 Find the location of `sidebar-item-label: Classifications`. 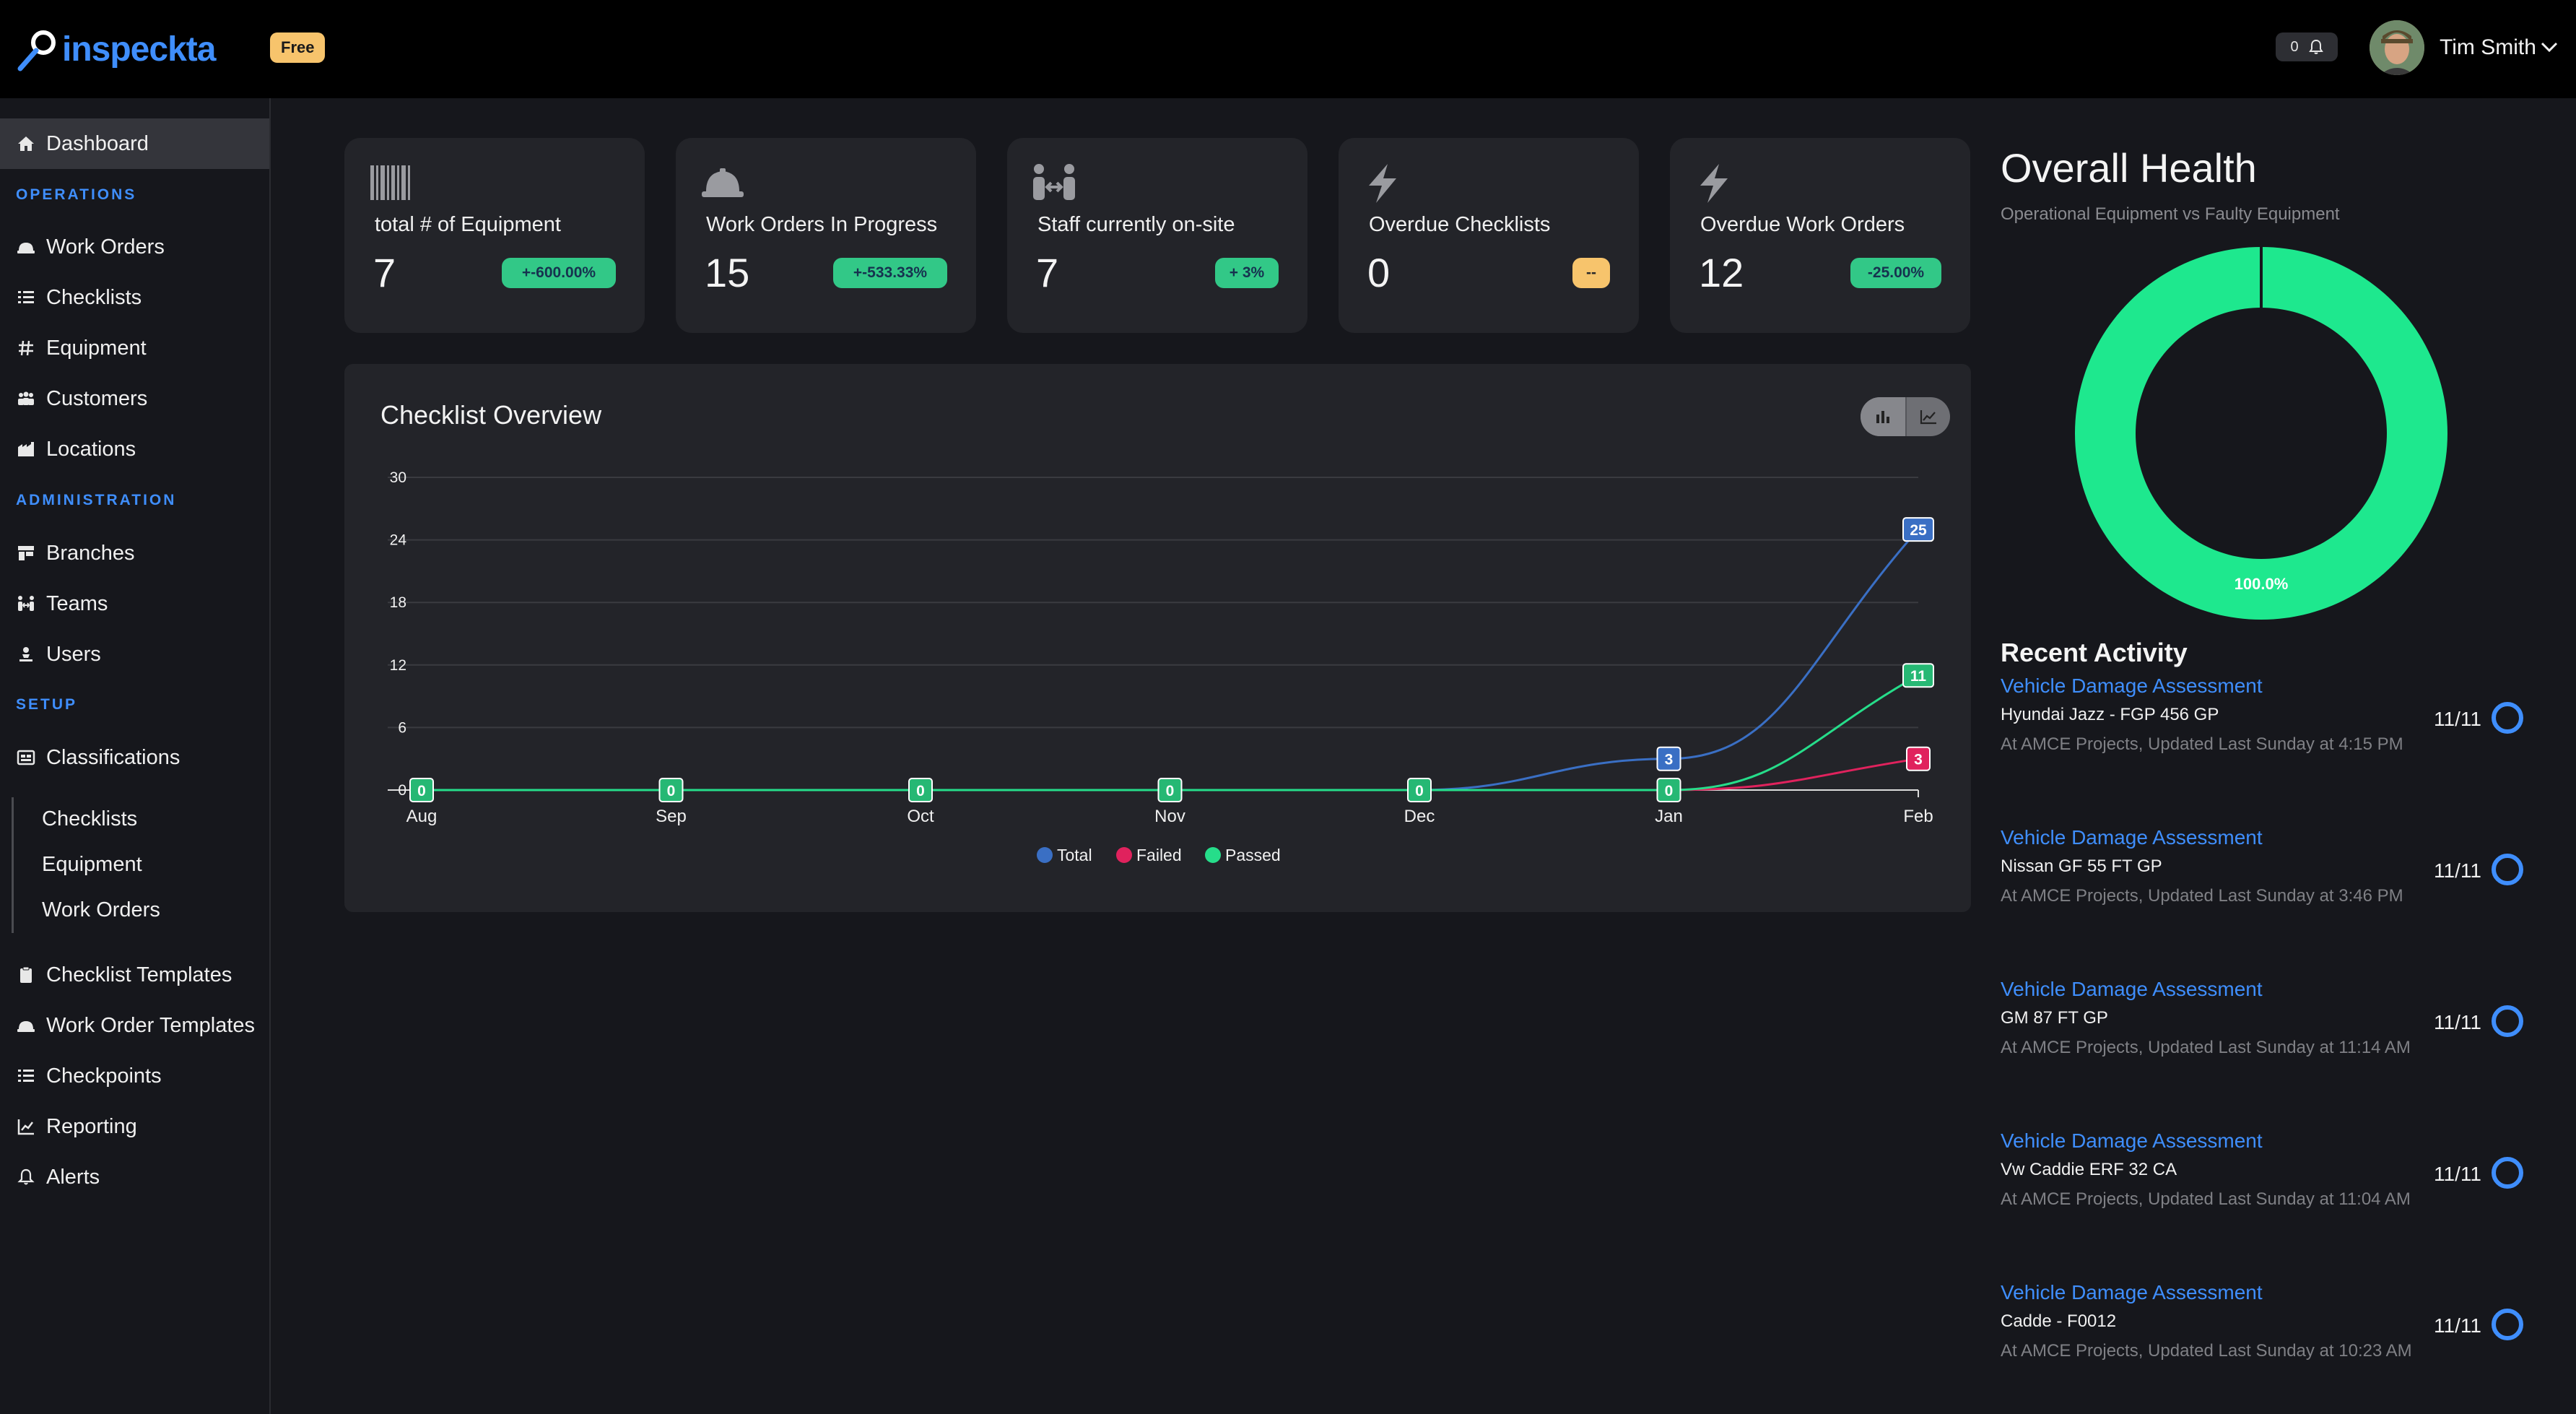

sidebar-item-label: Classifications is located at coordinates (113, 757).